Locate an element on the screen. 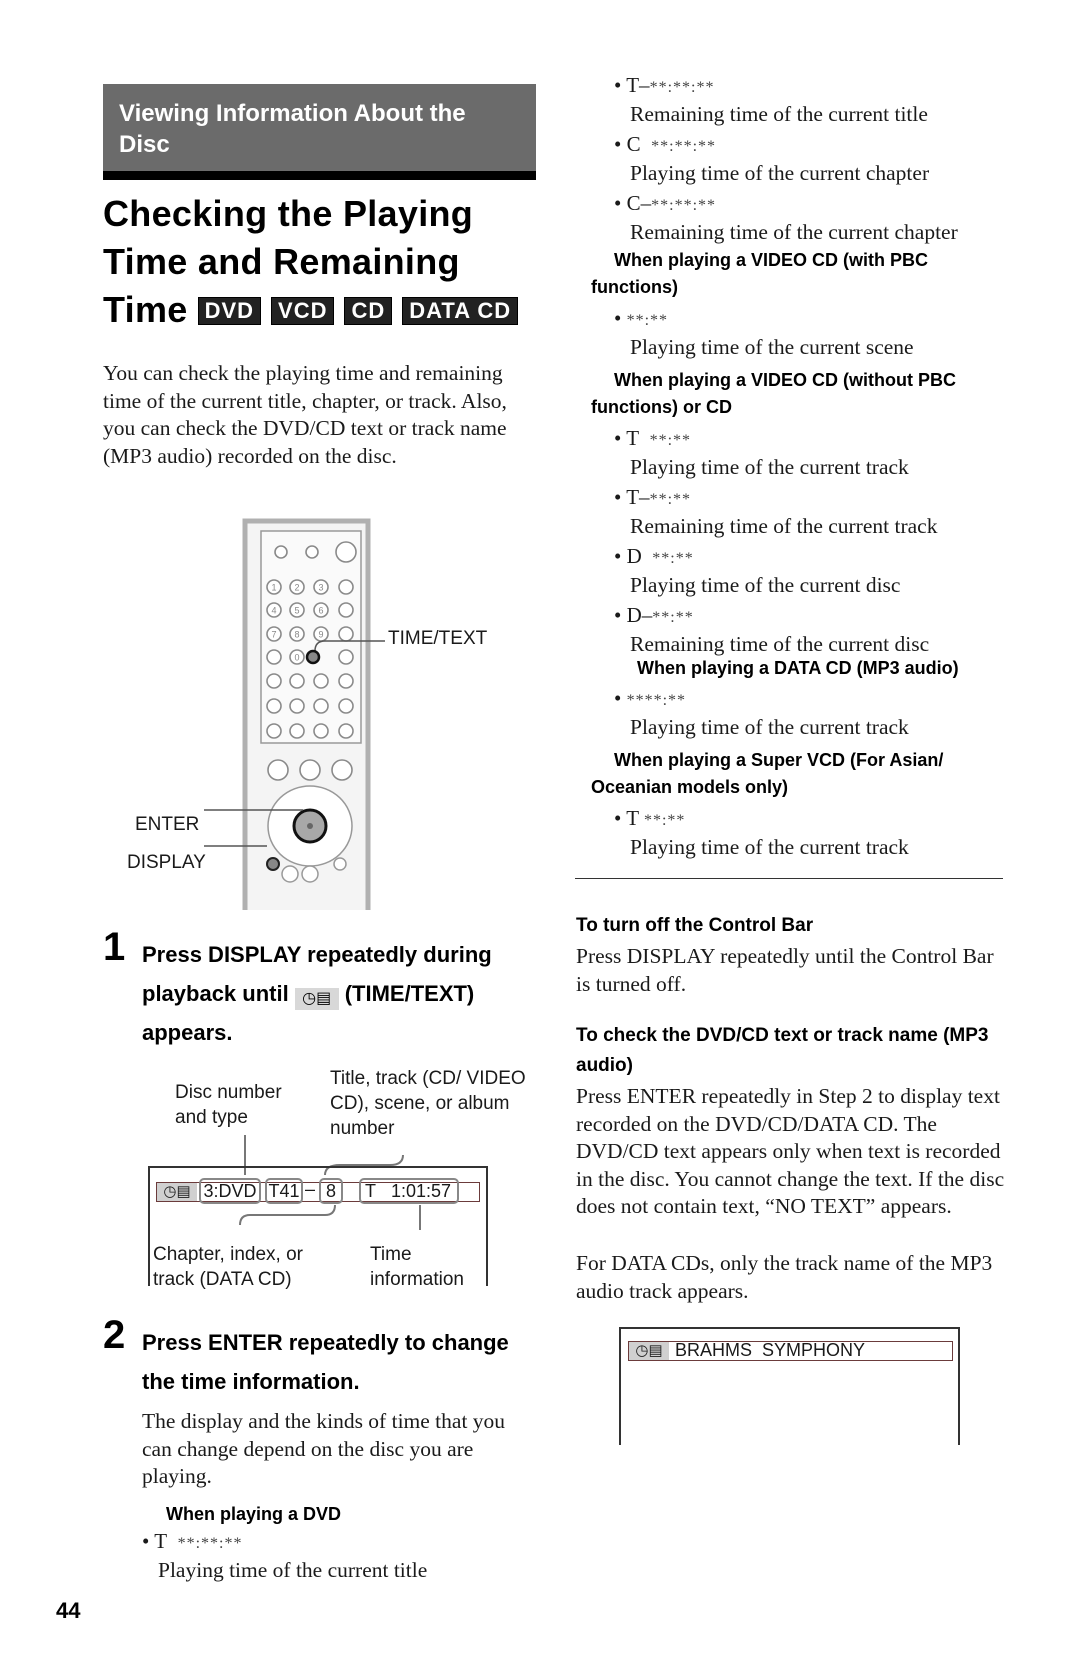 This screenshot has height=1677, width=1080. page-number: 44 is located at coordinates (68, 1610).